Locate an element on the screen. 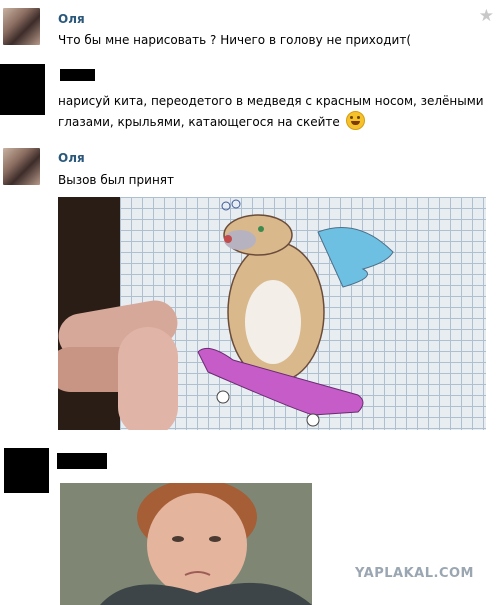 Image resolution: width=500 pixels, height=605 pixels. message-text-line-2: глазами, крыльями, катающегося на скейте is located at coordinates (211, 121).